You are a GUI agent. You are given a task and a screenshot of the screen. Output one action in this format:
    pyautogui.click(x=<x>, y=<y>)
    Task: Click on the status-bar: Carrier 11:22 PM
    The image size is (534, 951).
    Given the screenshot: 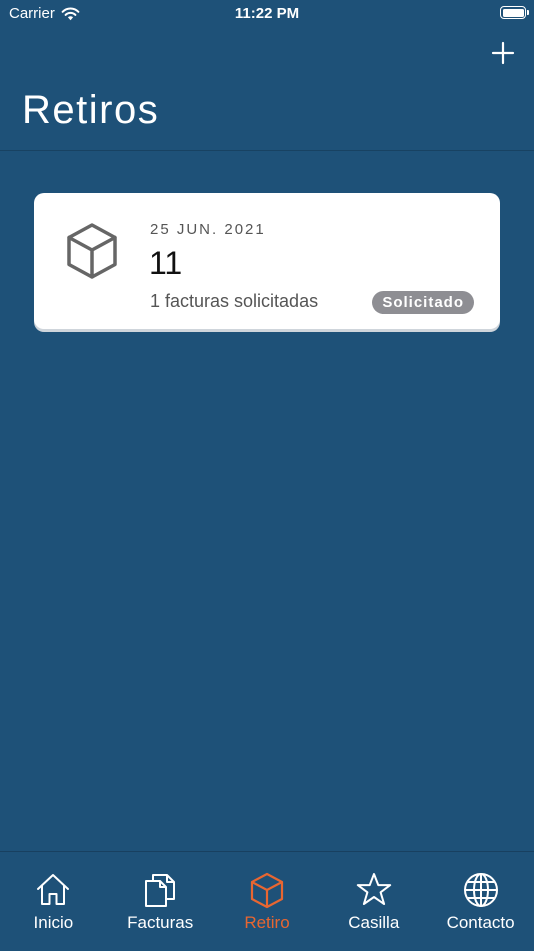 What is the action you would take?
    pyautogui.click(x=267, y=14)
    